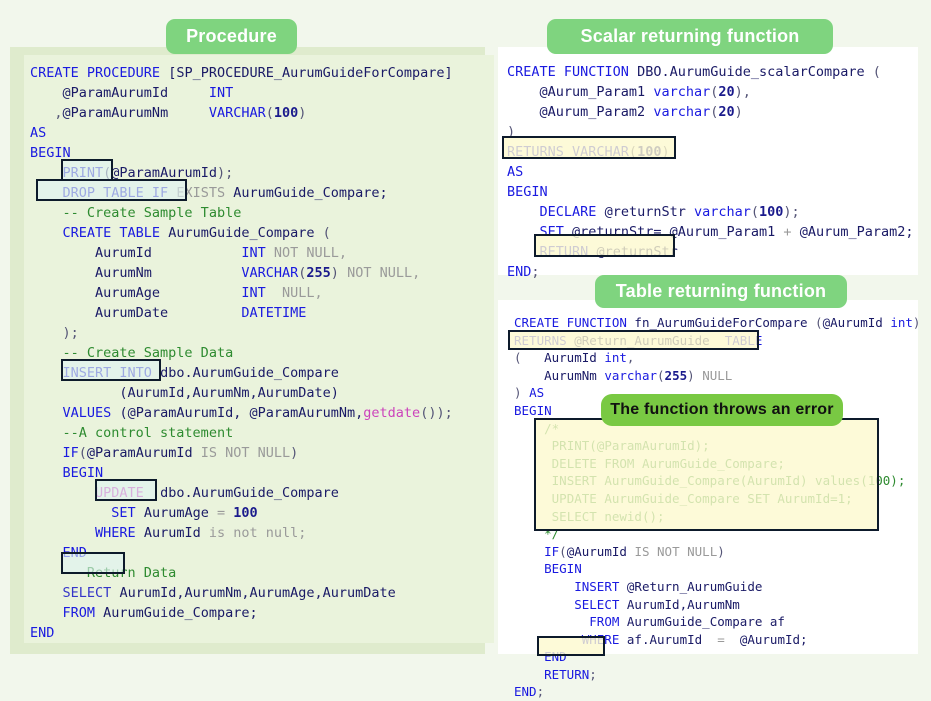 This screenshot has width=931, height=701. What do you see at coordinates (231, 36) in the screenshot?
I see `procedure-title-badge: Procedure` at bounding box center [231, 36].